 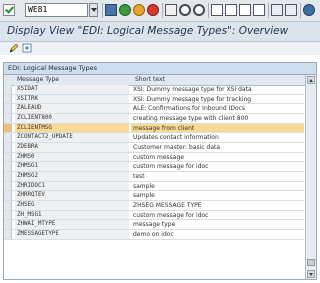 What do you see at coordinates (217, 10) in the screenshot?
I see `first-page-icon` at bounding box center [217, 10].